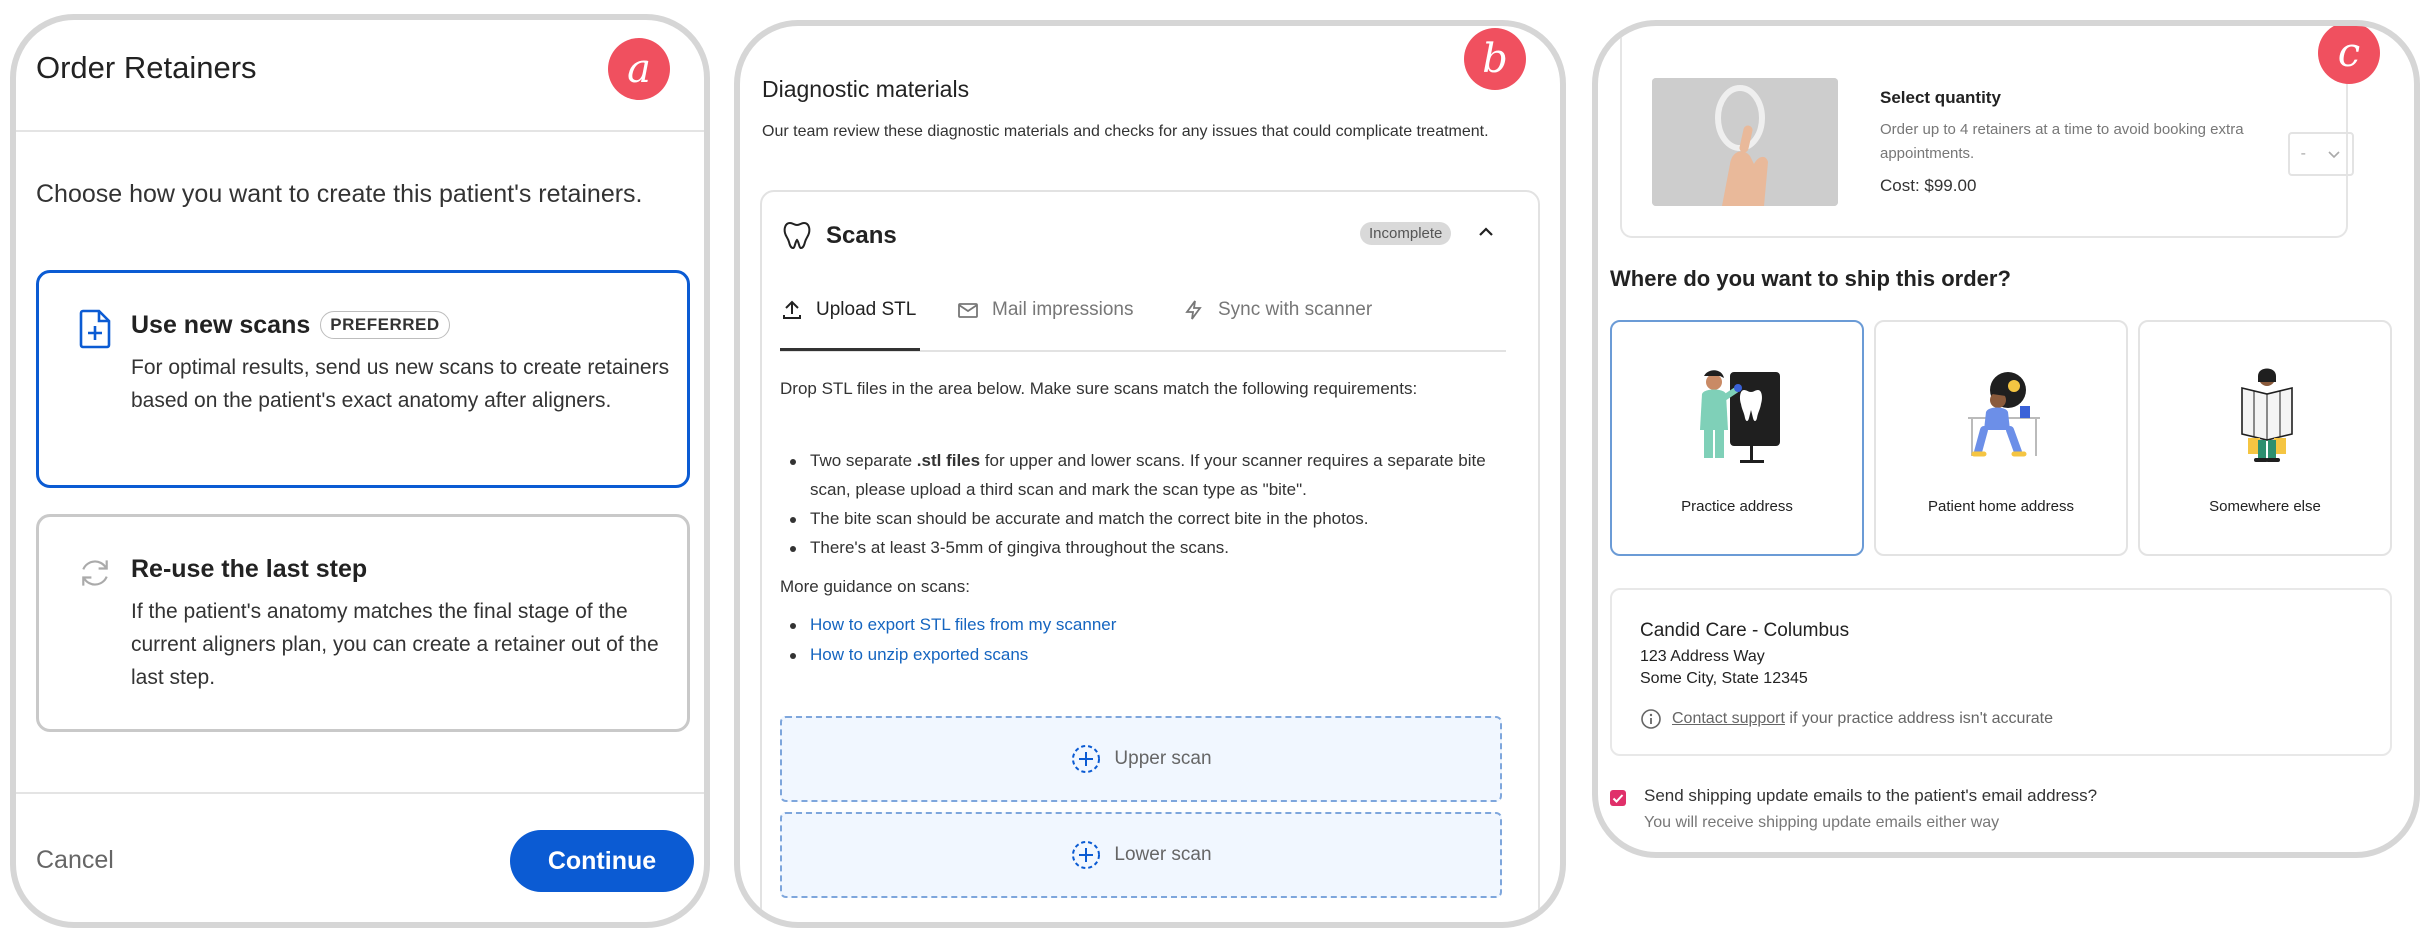  I want to click on upload-icon, so click(792, 309).